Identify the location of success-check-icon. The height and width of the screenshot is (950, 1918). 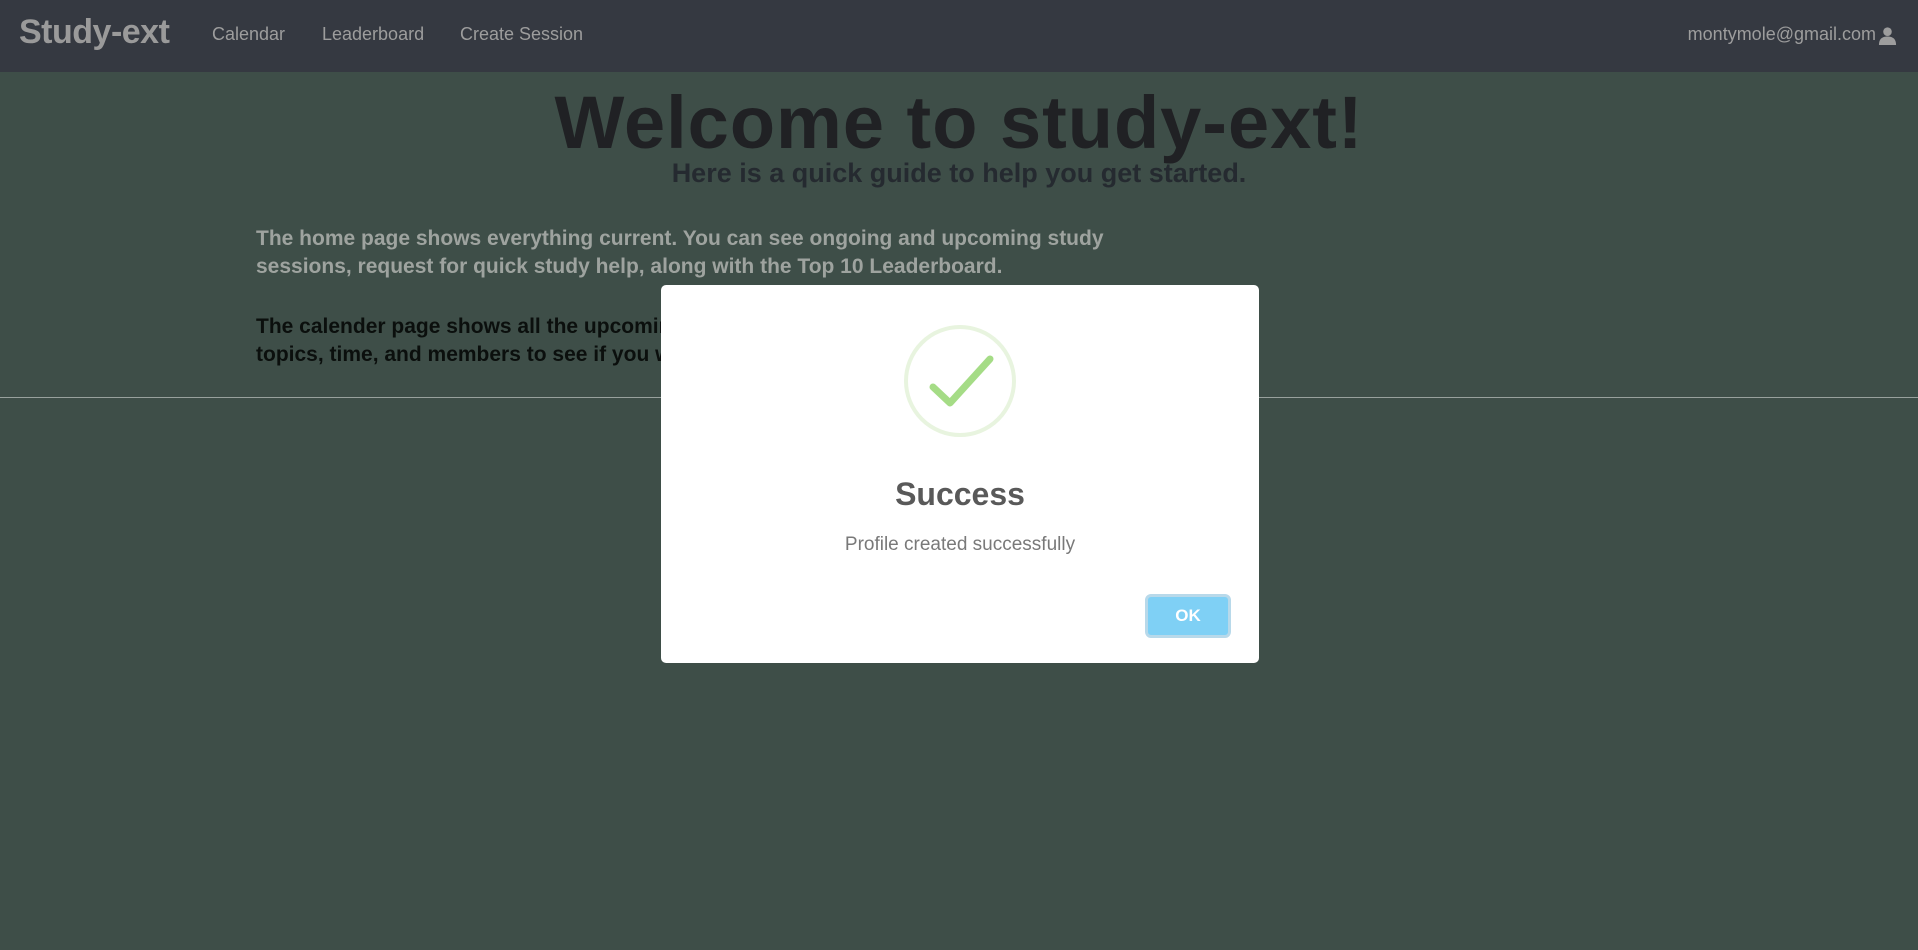
(961, 381).